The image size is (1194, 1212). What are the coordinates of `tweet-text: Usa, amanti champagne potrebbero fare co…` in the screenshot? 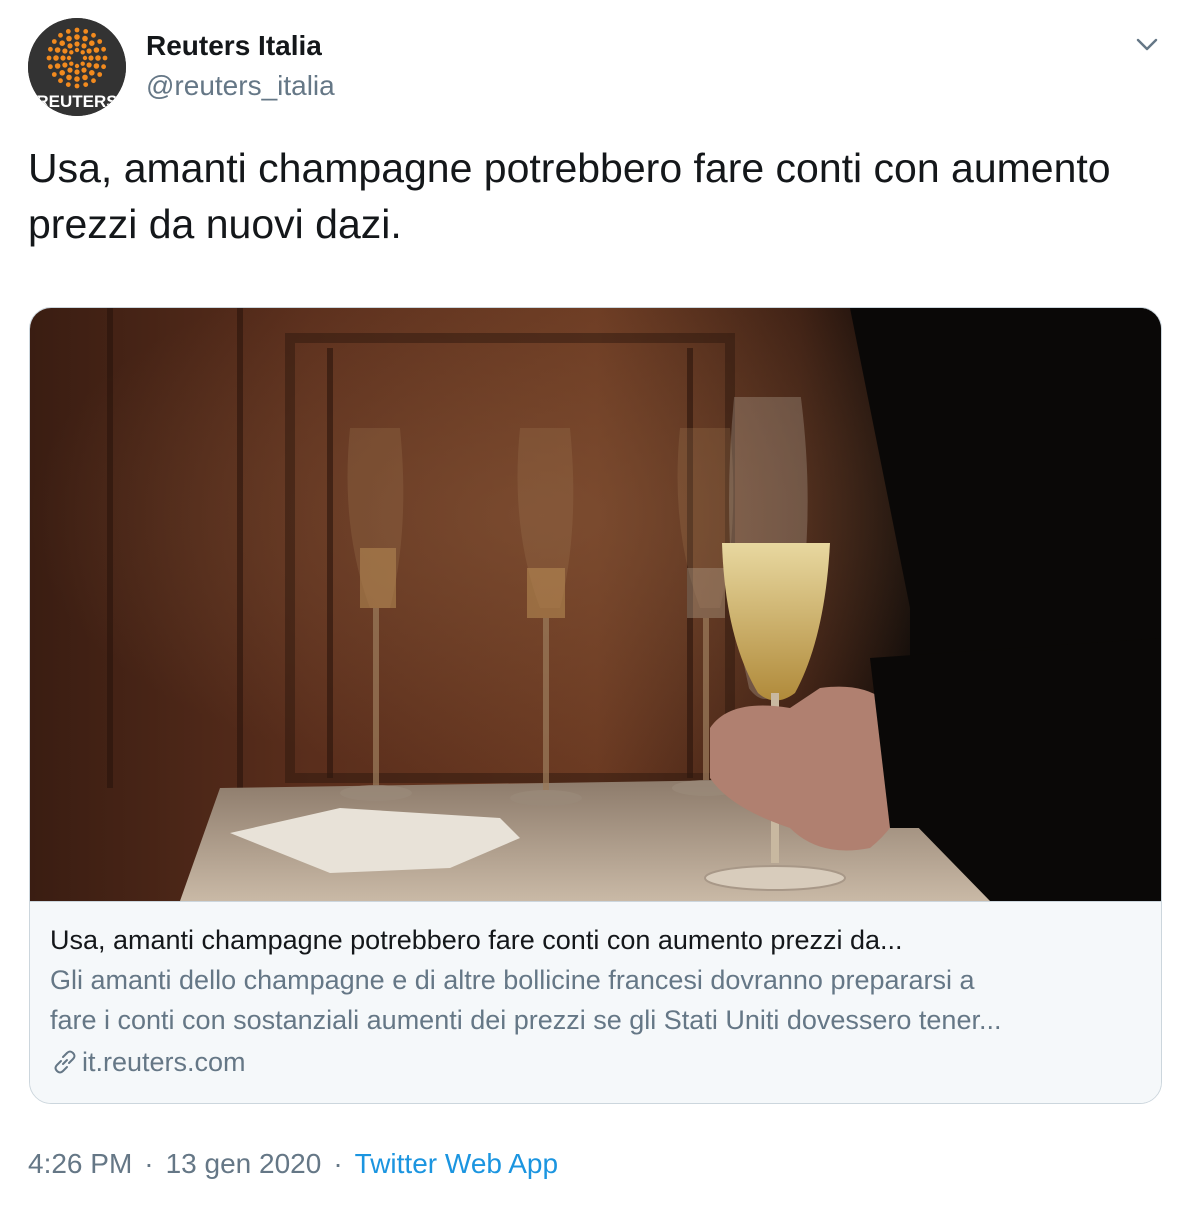 It's located at (569, 196).